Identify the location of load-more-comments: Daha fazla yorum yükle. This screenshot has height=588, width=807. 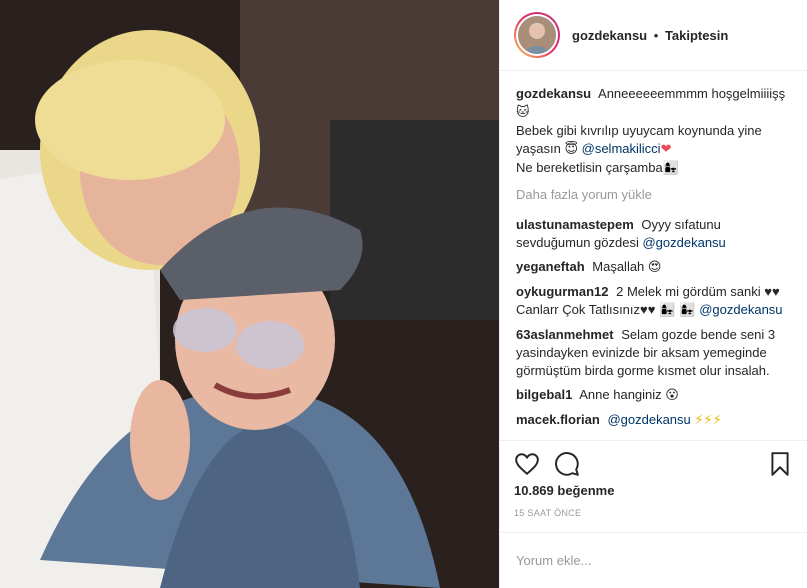
(653, 195).